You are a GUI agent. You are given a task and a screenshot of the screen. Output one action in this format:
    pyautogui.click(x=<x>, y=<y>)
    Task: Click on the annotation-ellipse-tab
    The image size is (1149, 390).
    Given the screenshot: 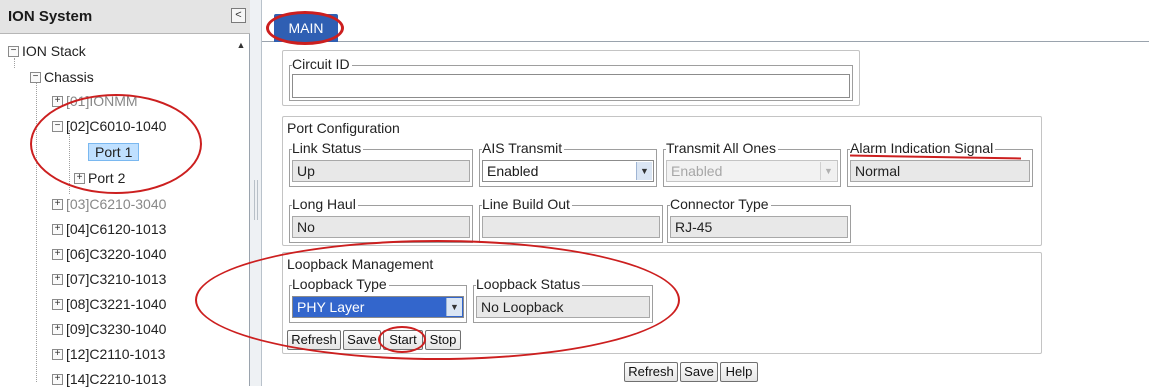 What is the action you would take?
    pyautogui.click(x=305, y=28)
    